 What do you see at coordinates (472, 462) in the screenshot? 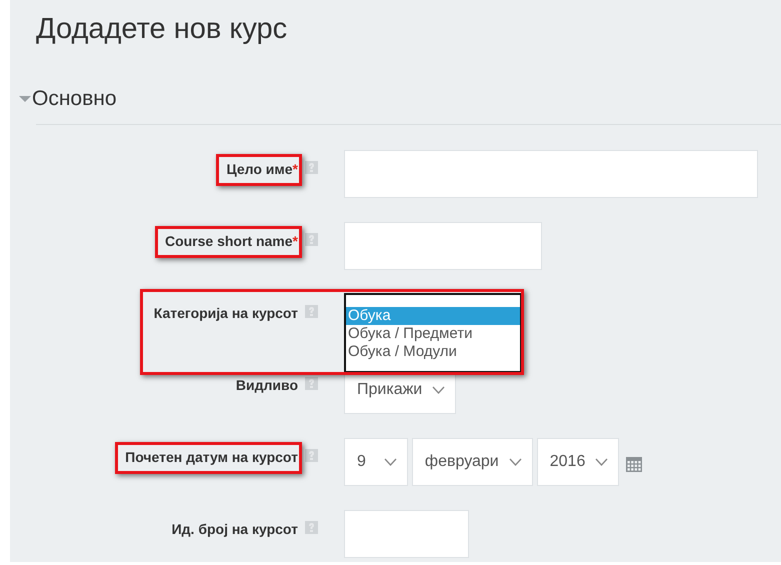
I see `select-field: февруари` at bounding box center [472, 462].